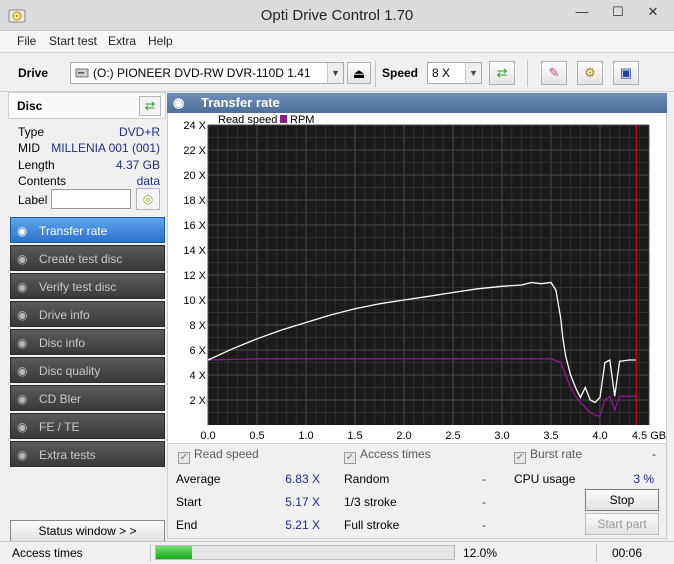 The height and width of the screenshot is (564, 674). I want to click on refresh-icon: ⇄, so click(502, 72).